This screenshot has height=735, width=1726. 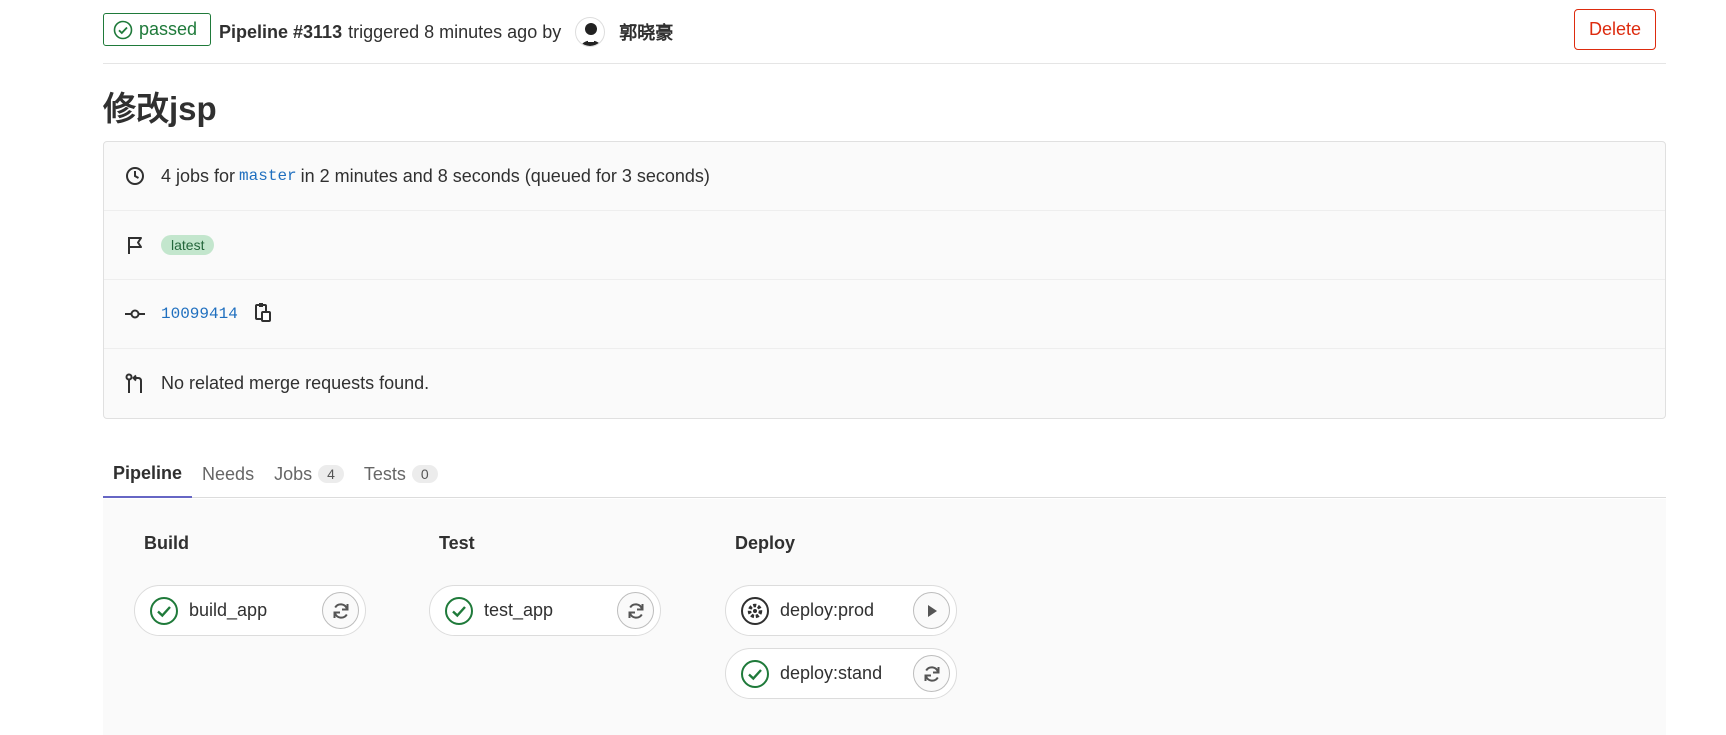 I want to click on job-deploy-stand: deploy:stand, so click(x=841, y=673).